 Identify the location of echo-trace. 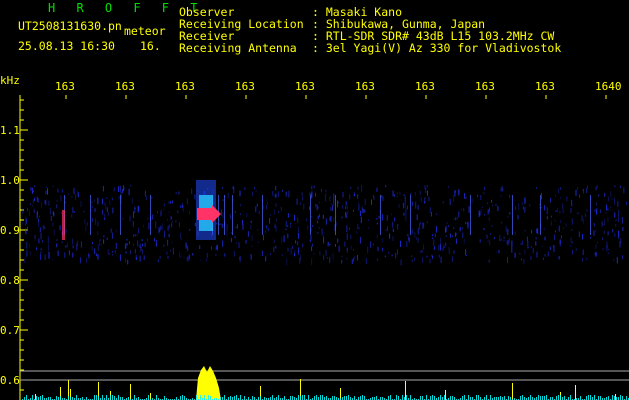
(63, 225).